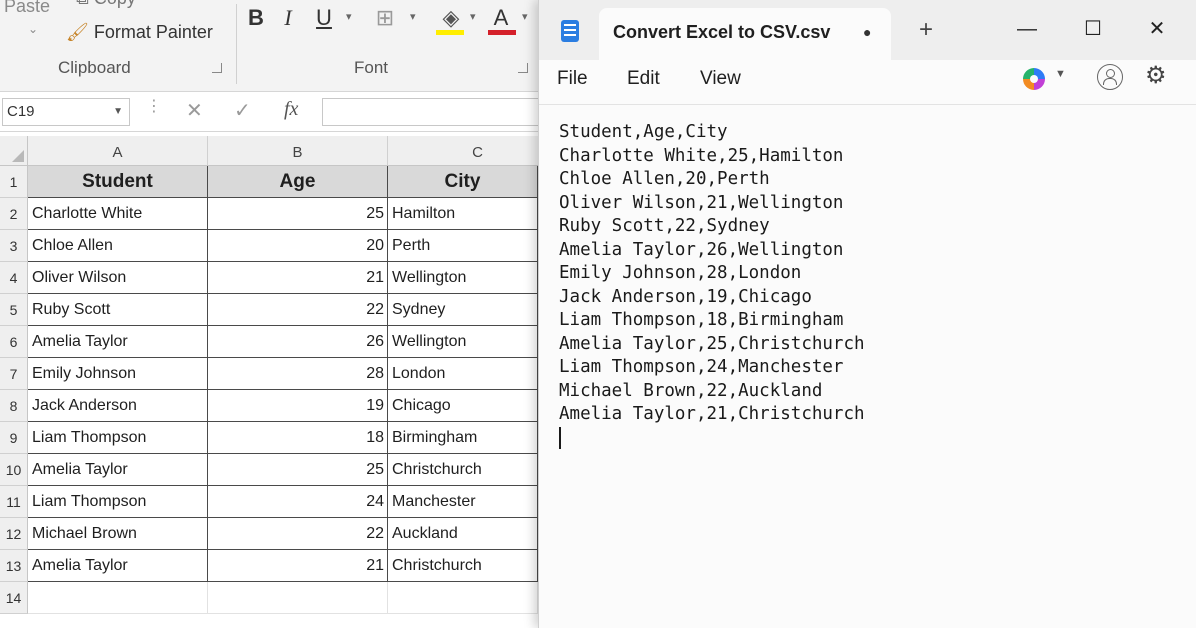 This screenshot has width=1196, height=628. What do you see at coordinates (463, 374) in the screenshot?
I see `cell-city: London` at bounding box center [463, 374].